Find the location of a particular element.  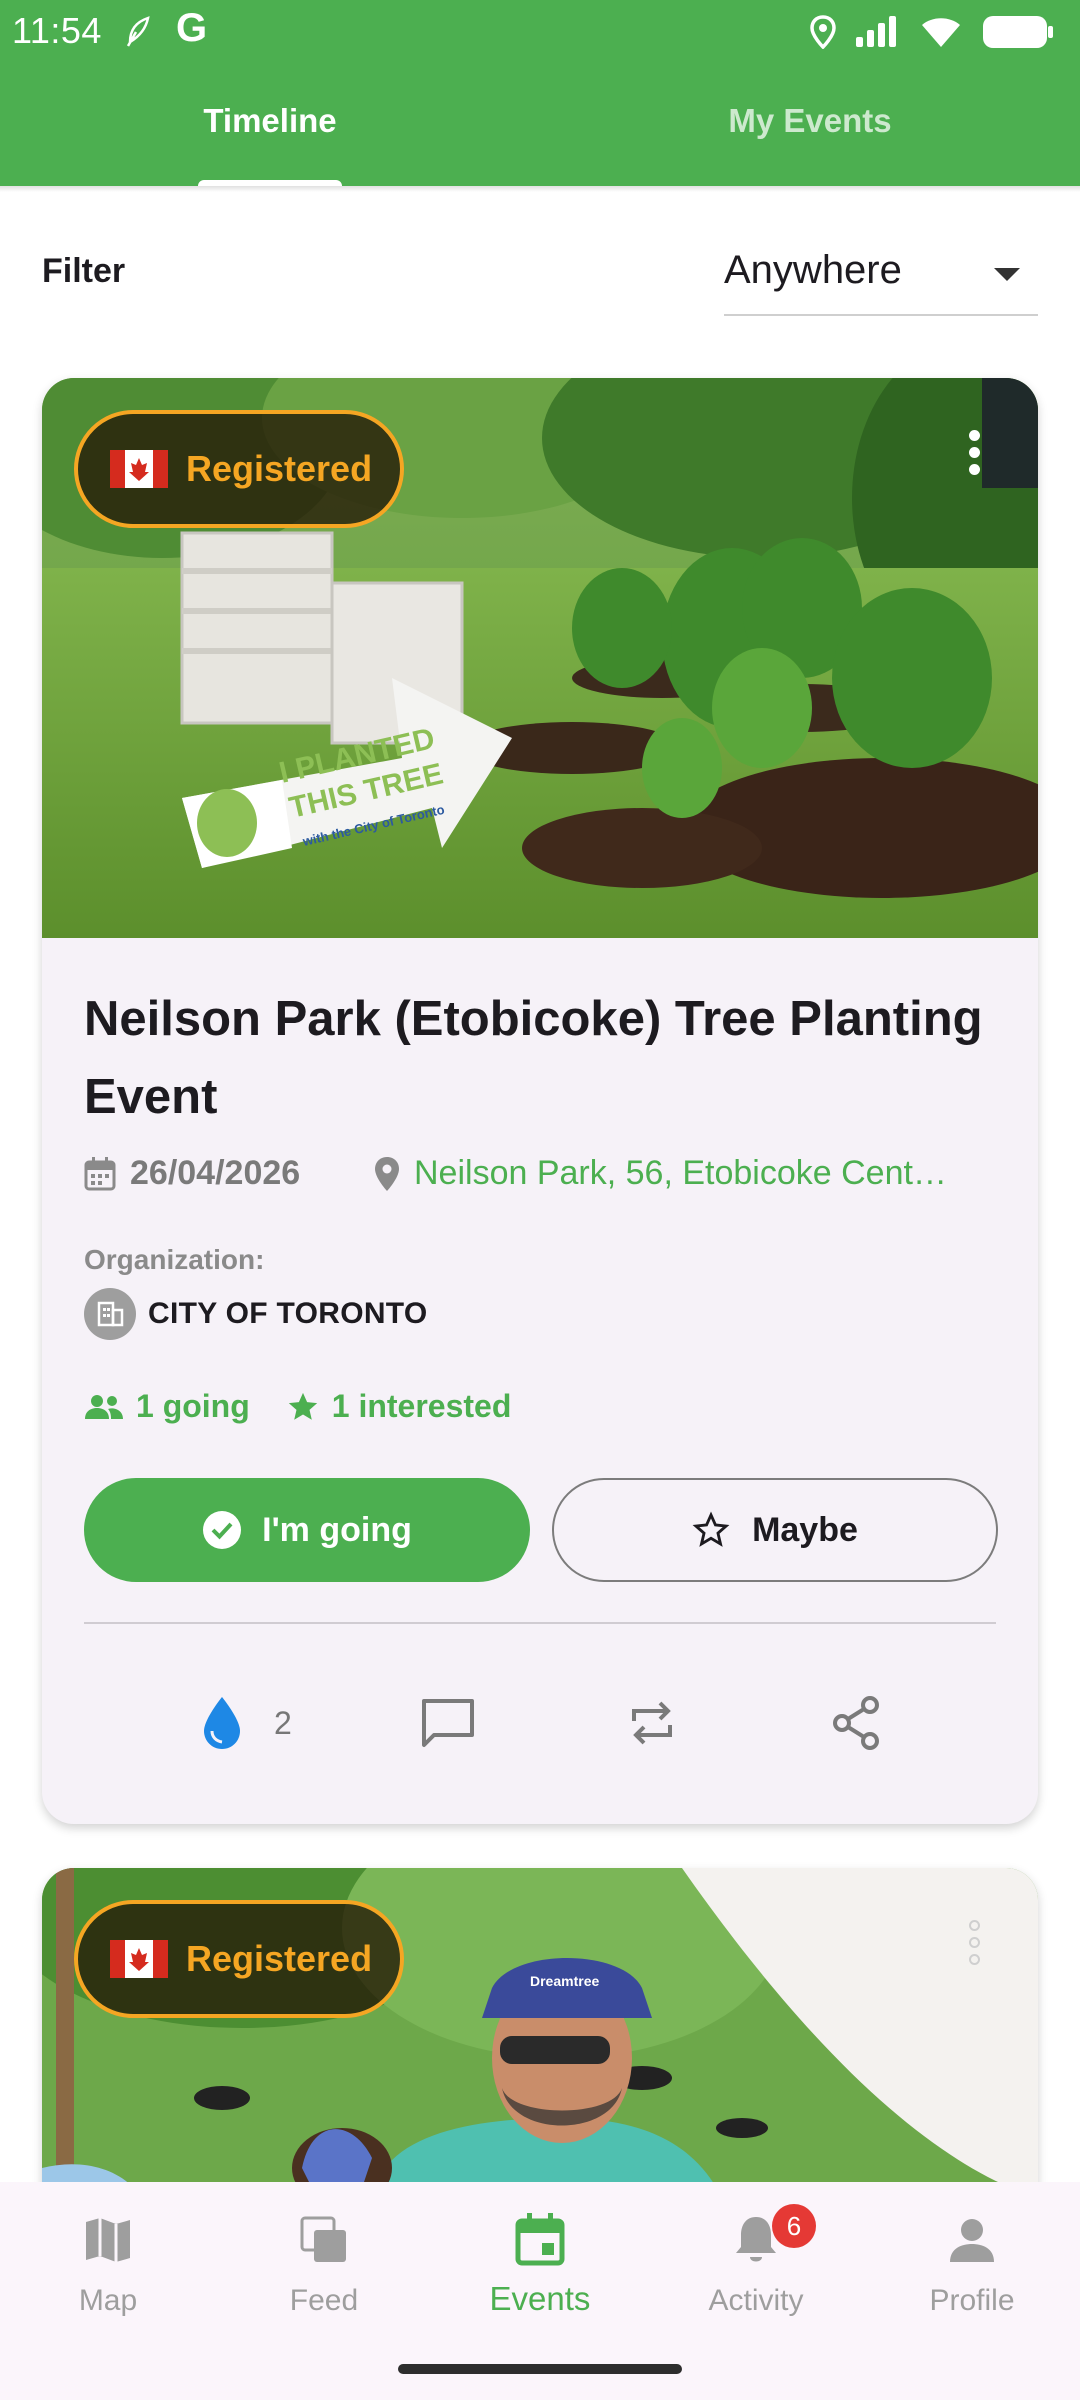

share-button is located at coordinates (856, 1723).